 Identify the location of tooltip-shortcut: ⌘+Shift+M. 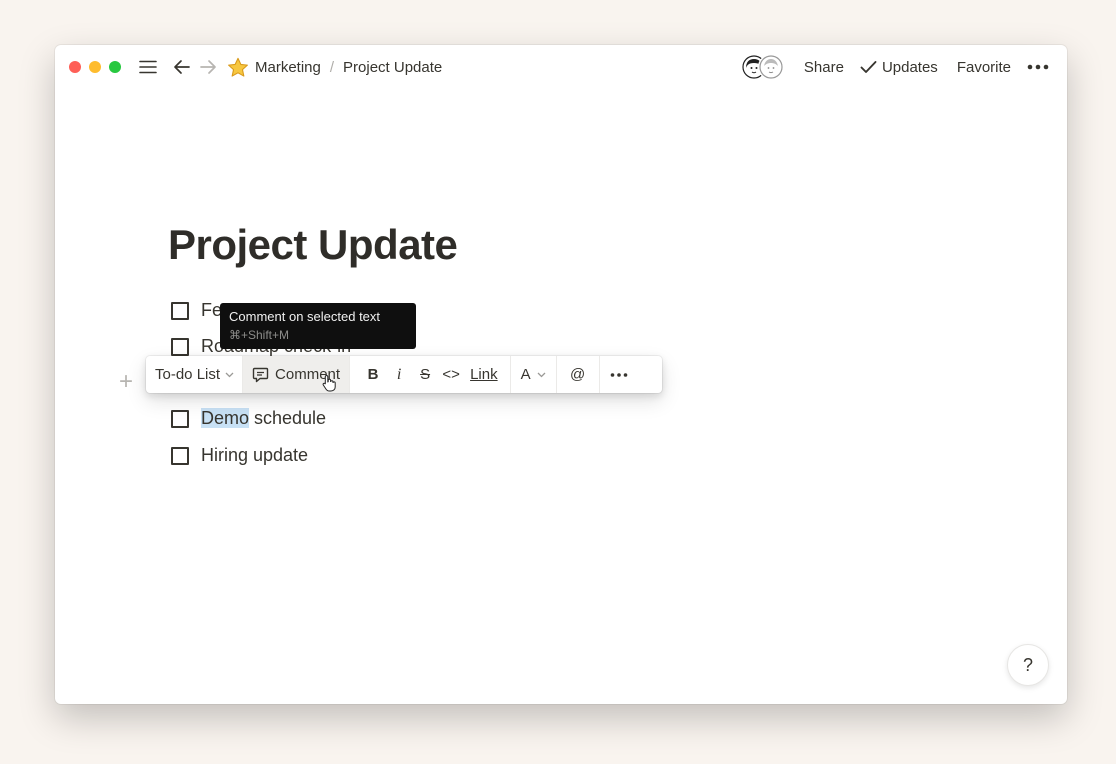
(259, 335).